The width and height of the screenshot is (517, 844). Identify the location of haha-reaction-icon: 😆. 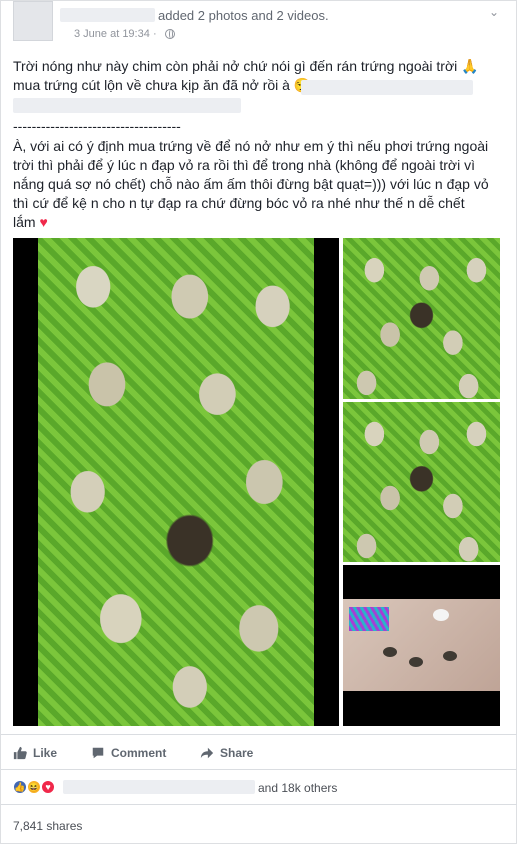
(34, 787).